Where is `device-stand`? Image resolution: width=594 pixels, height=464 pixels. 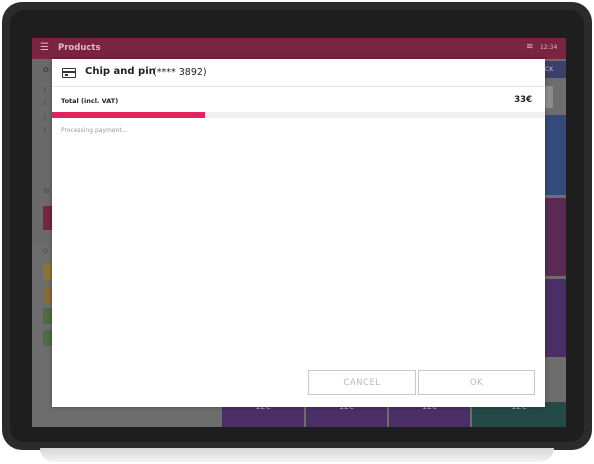
device-stand is located at coordinates (297, 455).